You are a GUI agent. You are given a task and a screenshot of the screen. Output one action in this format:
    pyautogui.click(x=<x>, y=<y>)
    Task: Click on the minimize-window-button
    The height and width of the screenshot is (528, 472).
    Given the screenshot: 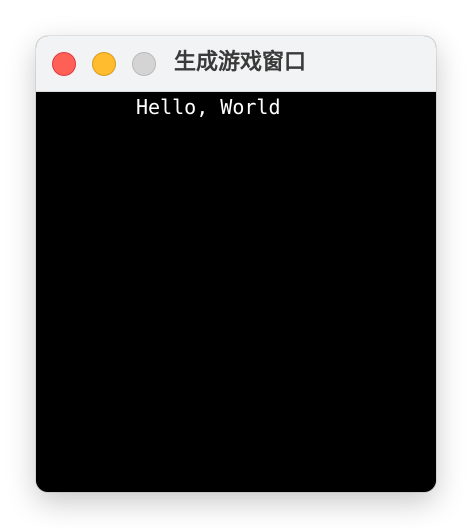 What is the action you would take?
    pyautogui.click(x=104, y=64)
    